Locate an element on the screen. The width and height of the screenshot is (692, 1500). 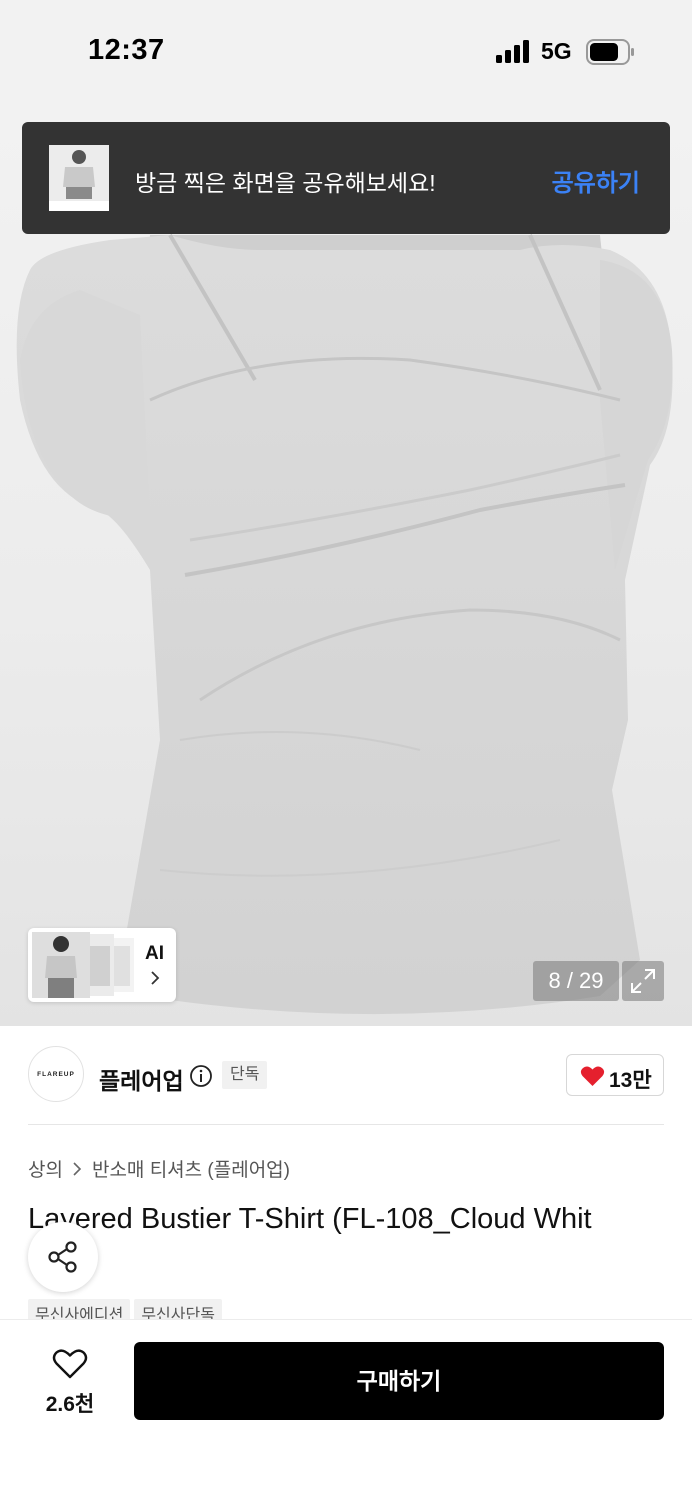
exclusive-badge: 단독 is located at coordinates (245, 1075).